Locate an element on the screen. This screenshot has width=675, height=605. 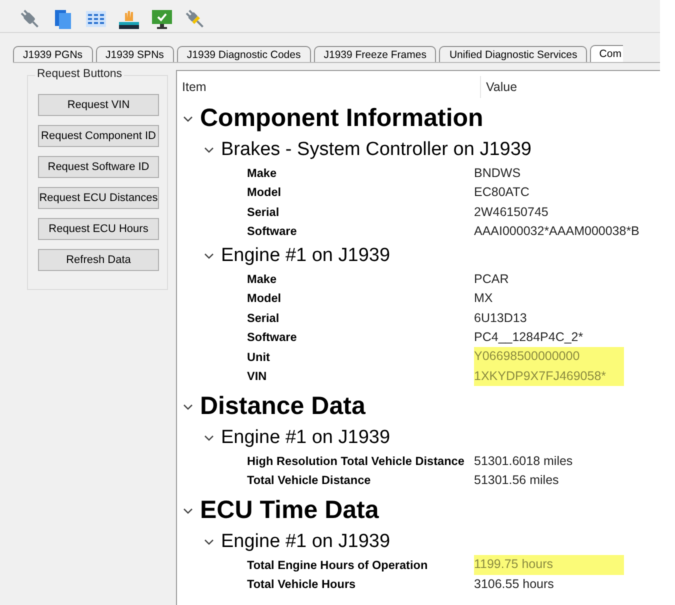
section-title: Component Information is located at coordinates (342, 118).